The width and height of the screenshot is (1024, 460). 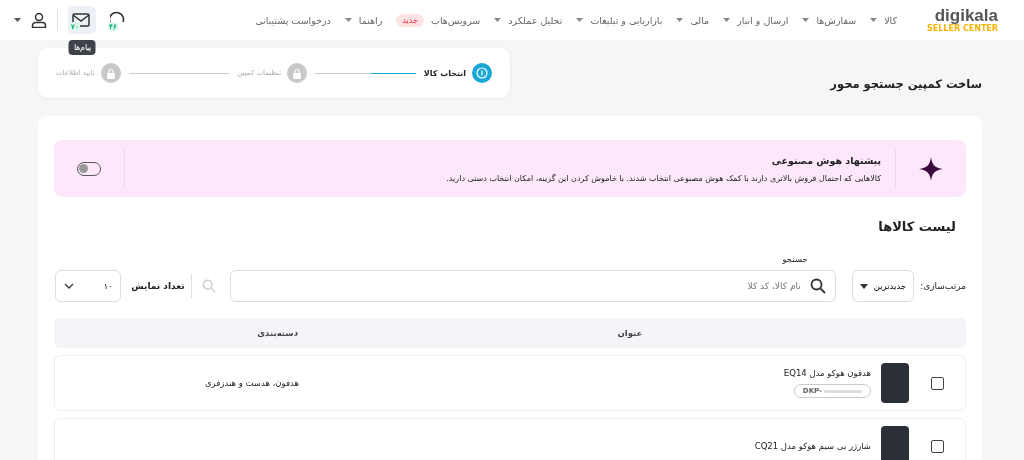 What do you see at coordinates (444, 73) in the screenshot?
I see `step-label: انتخاب کالا` at bounding box center [444, 73].